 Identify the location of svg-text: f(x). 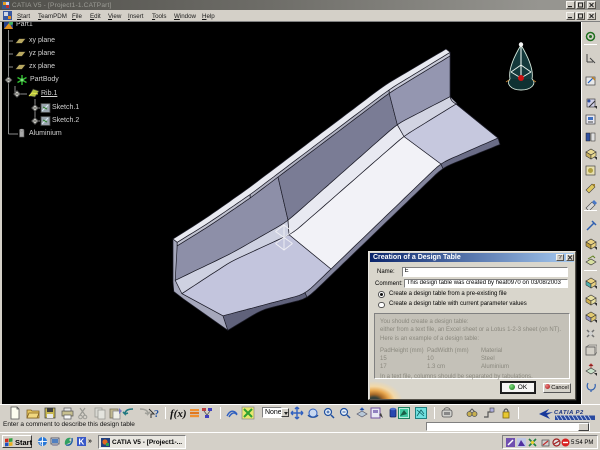
(178, 414).